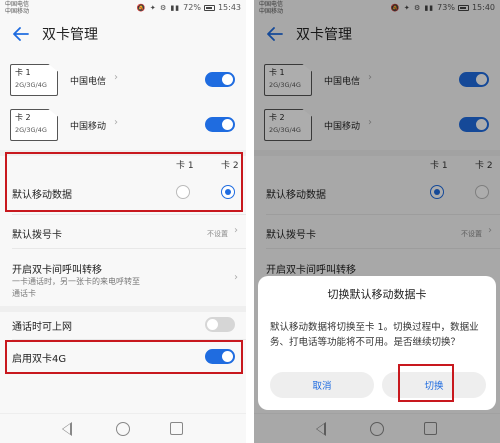 The image size is (500, 443). What do you see at coordinates (123, 34) in the screenshot?
I see `app-bar: 双卡管理` at bounding box center [123, 34].